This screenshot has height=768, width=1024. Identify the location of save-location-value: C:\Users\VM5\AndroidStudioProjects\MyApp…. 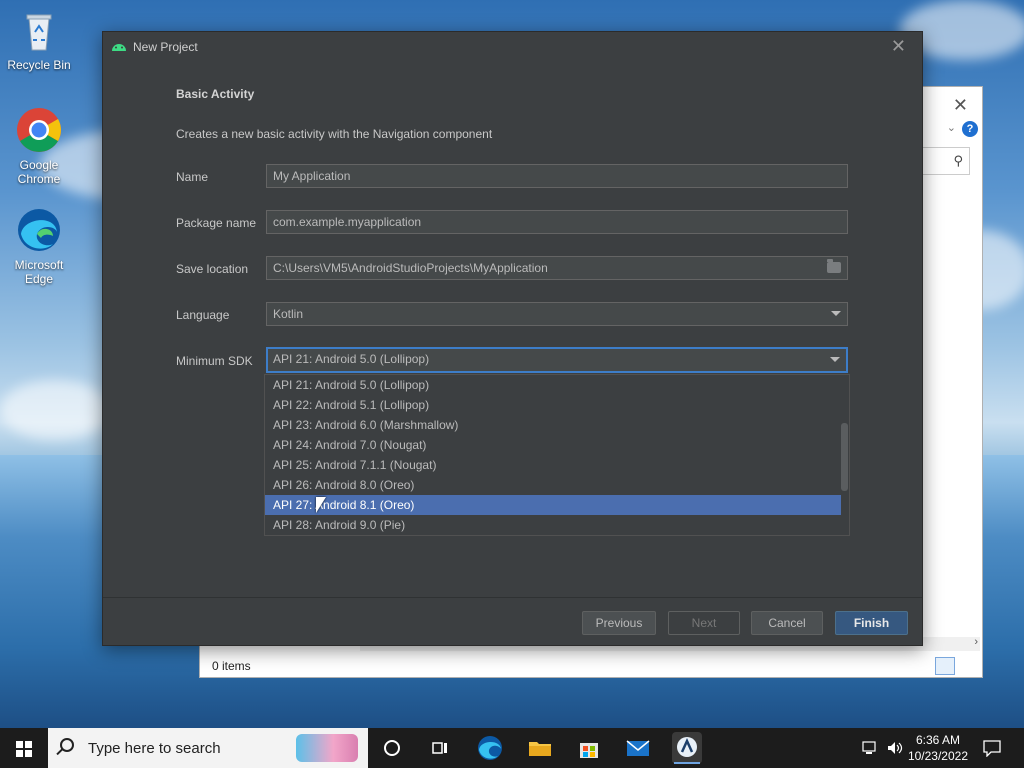
(410, 268).